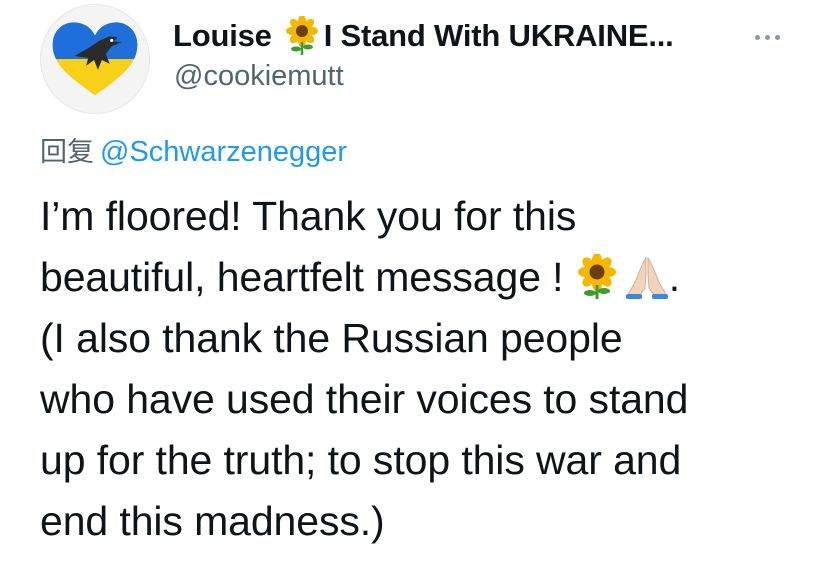 The width and height of the screenshot is (828, 583). What do you see at coordinates (259, 76) in the screenshot?
I see `author-handle: @cookiemutt` at bounding box center [259, 76].